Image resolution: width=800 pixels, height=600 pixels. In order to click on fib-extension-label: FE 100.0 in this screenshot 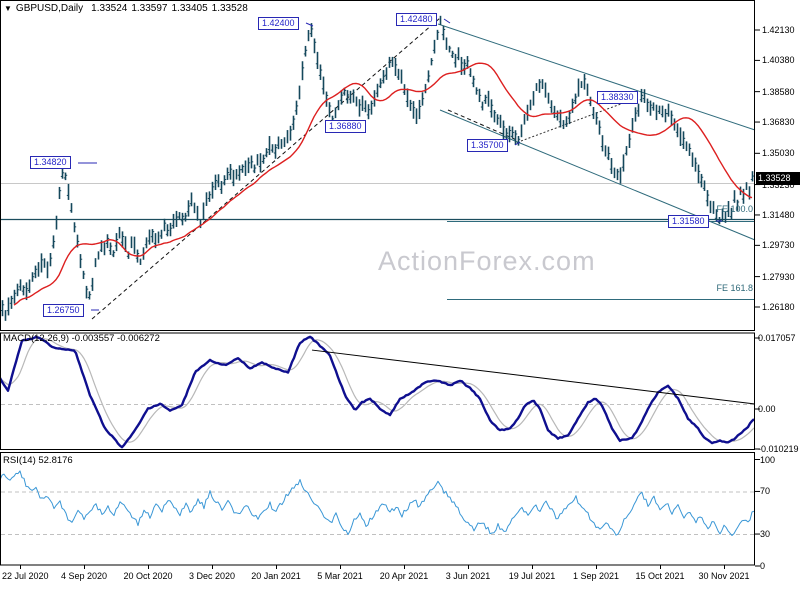, I will do `click(734, 209)`.